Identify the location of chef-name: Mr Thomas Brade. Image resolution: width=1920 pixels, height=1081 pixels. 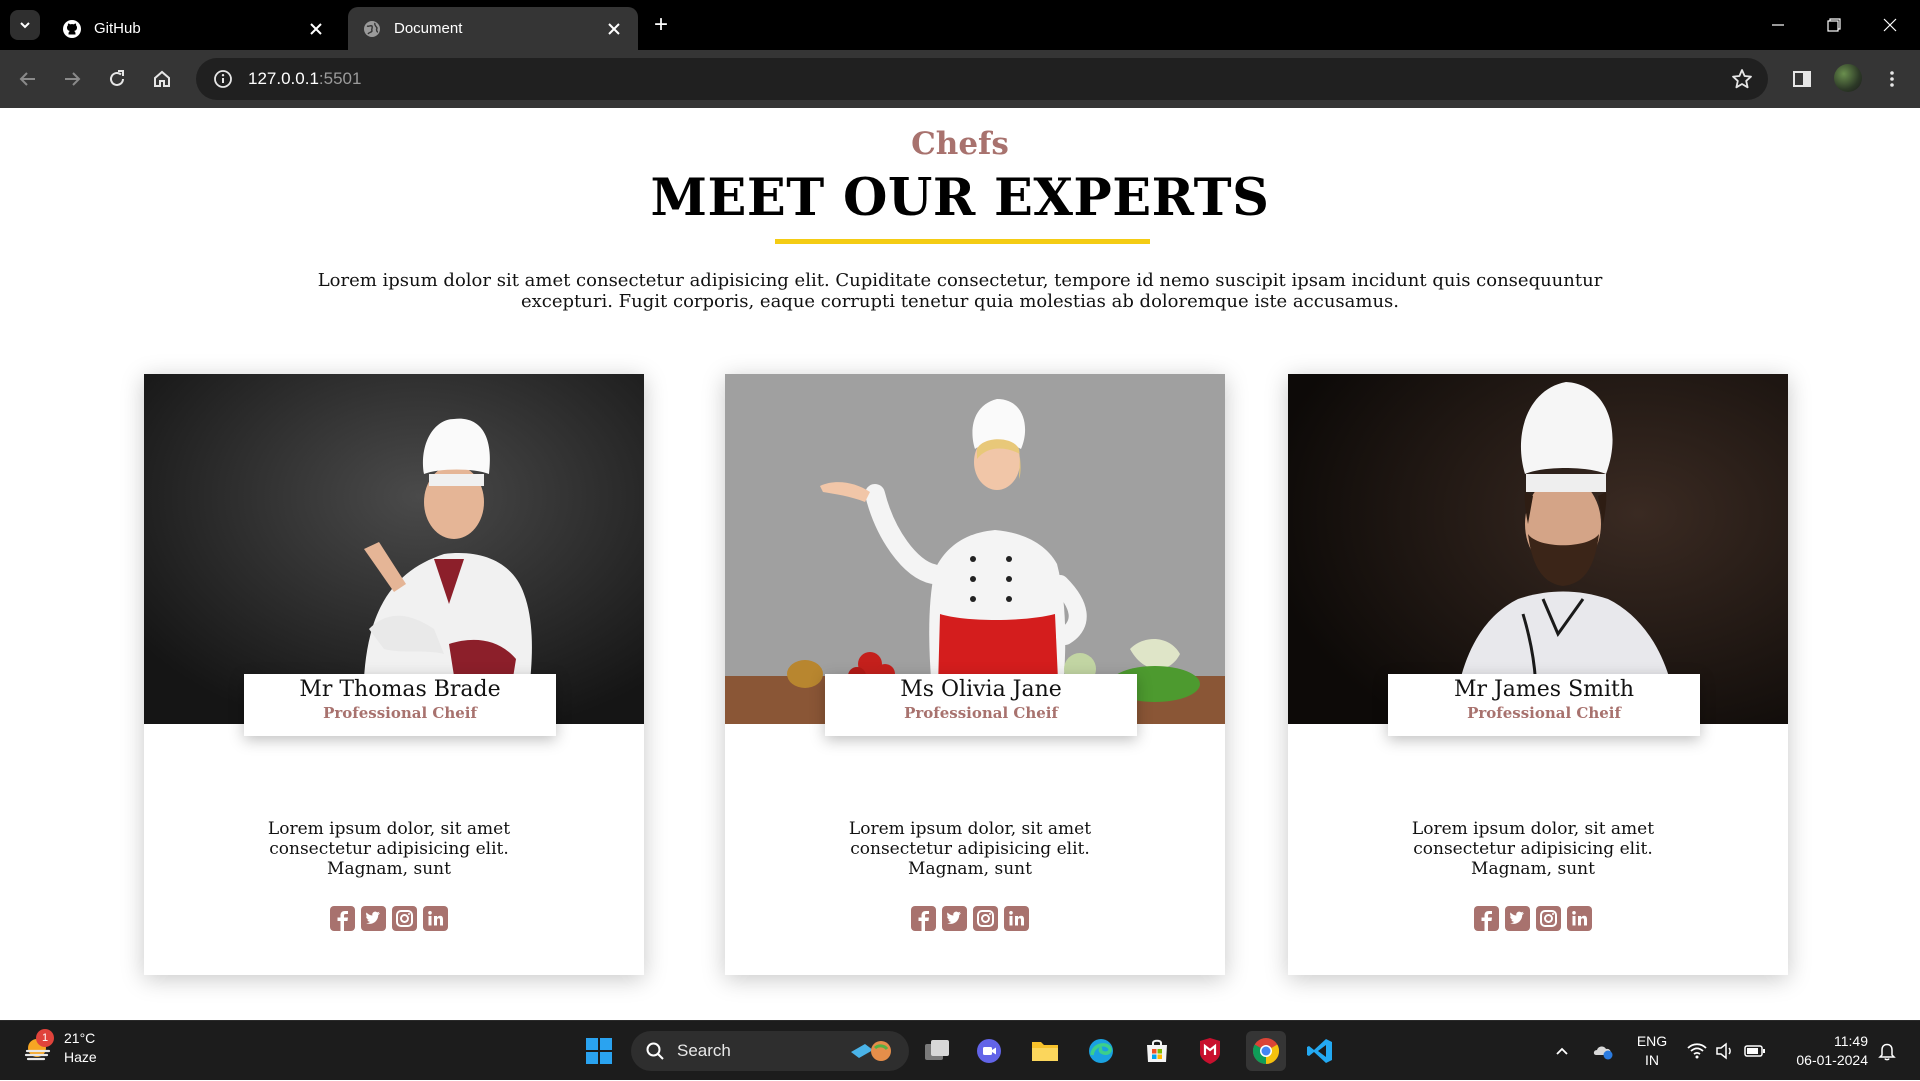
(400, 689).